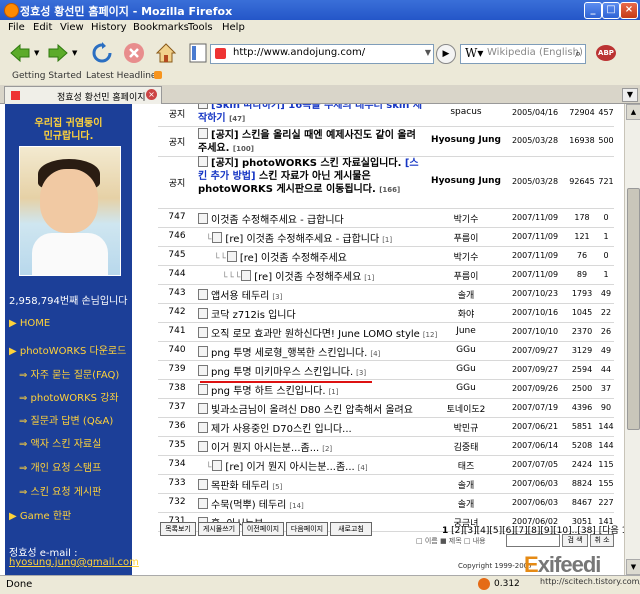 The height and width of the screenshot is (594, 640). Describe the element at coordinates (466, 237) in the screenshot. I see `post-author: 푸름이` at that location.